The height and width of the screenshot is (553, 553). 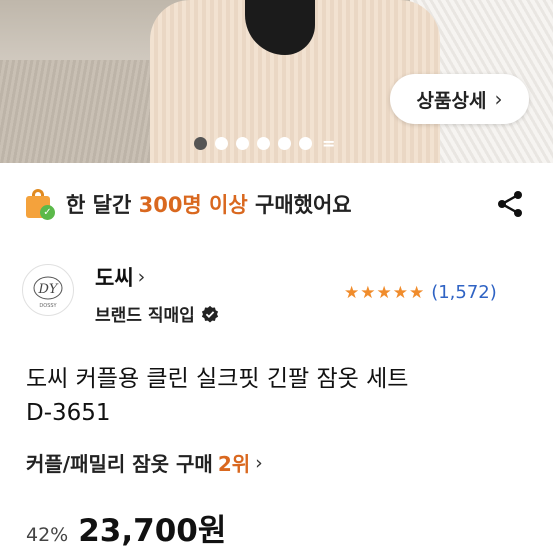 I want to click on share-icon, so click(x=510, y=204).